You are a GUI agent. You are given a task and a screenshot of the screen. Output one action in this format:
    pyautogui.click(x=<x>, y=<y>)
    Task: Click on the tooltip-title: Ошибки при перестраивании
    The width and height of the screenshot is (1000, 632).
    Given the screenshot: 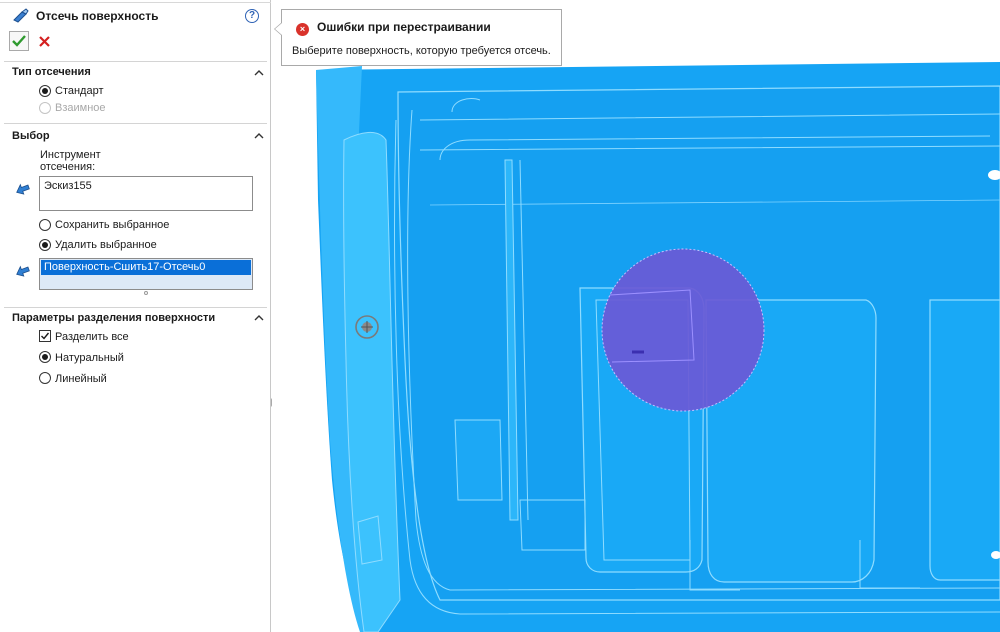 What is the action you would take?
    pyautogui.click(x=404, y=27)
    